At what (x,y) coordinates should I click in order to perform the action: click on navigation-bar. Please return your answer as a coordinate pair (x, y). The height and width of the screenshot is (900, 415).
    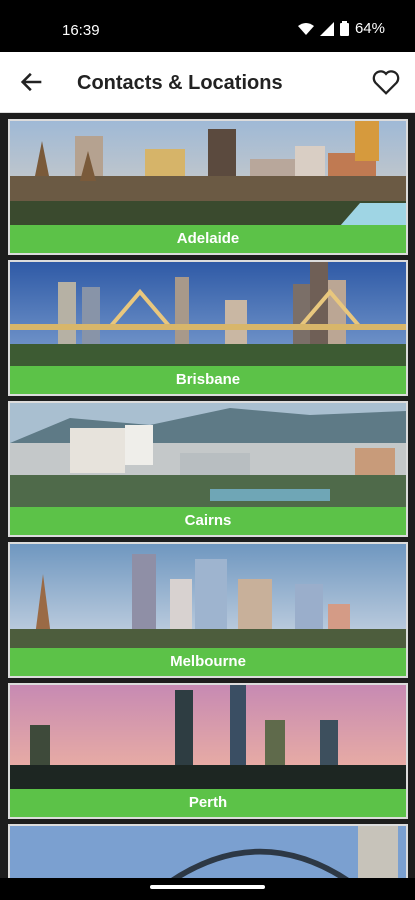
    Looking at the image, I should click on (207, 889).